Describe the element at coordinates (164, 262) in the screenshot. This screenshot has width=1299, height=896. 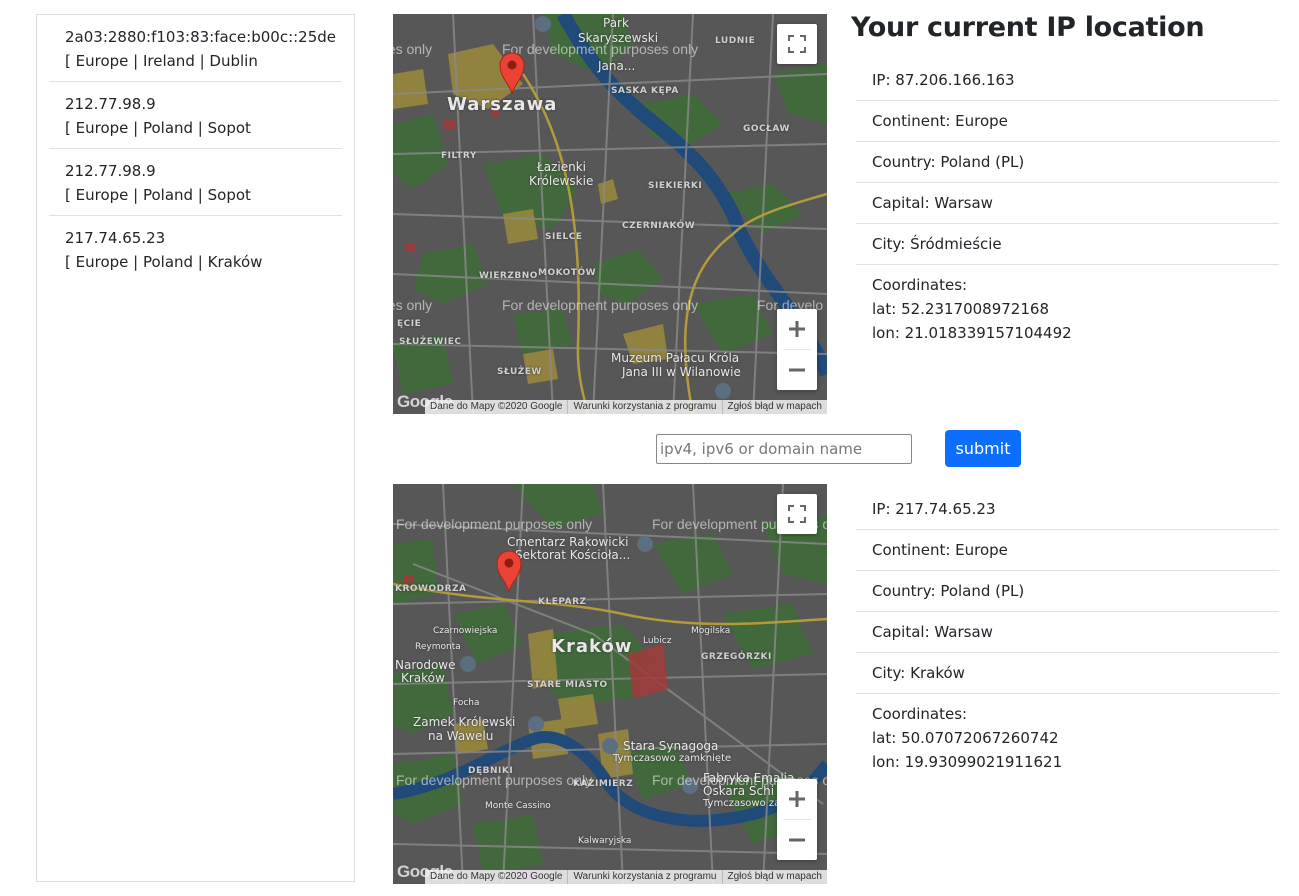
I see `history-item-location: [ Europe | Poland | Kraków` at that location.